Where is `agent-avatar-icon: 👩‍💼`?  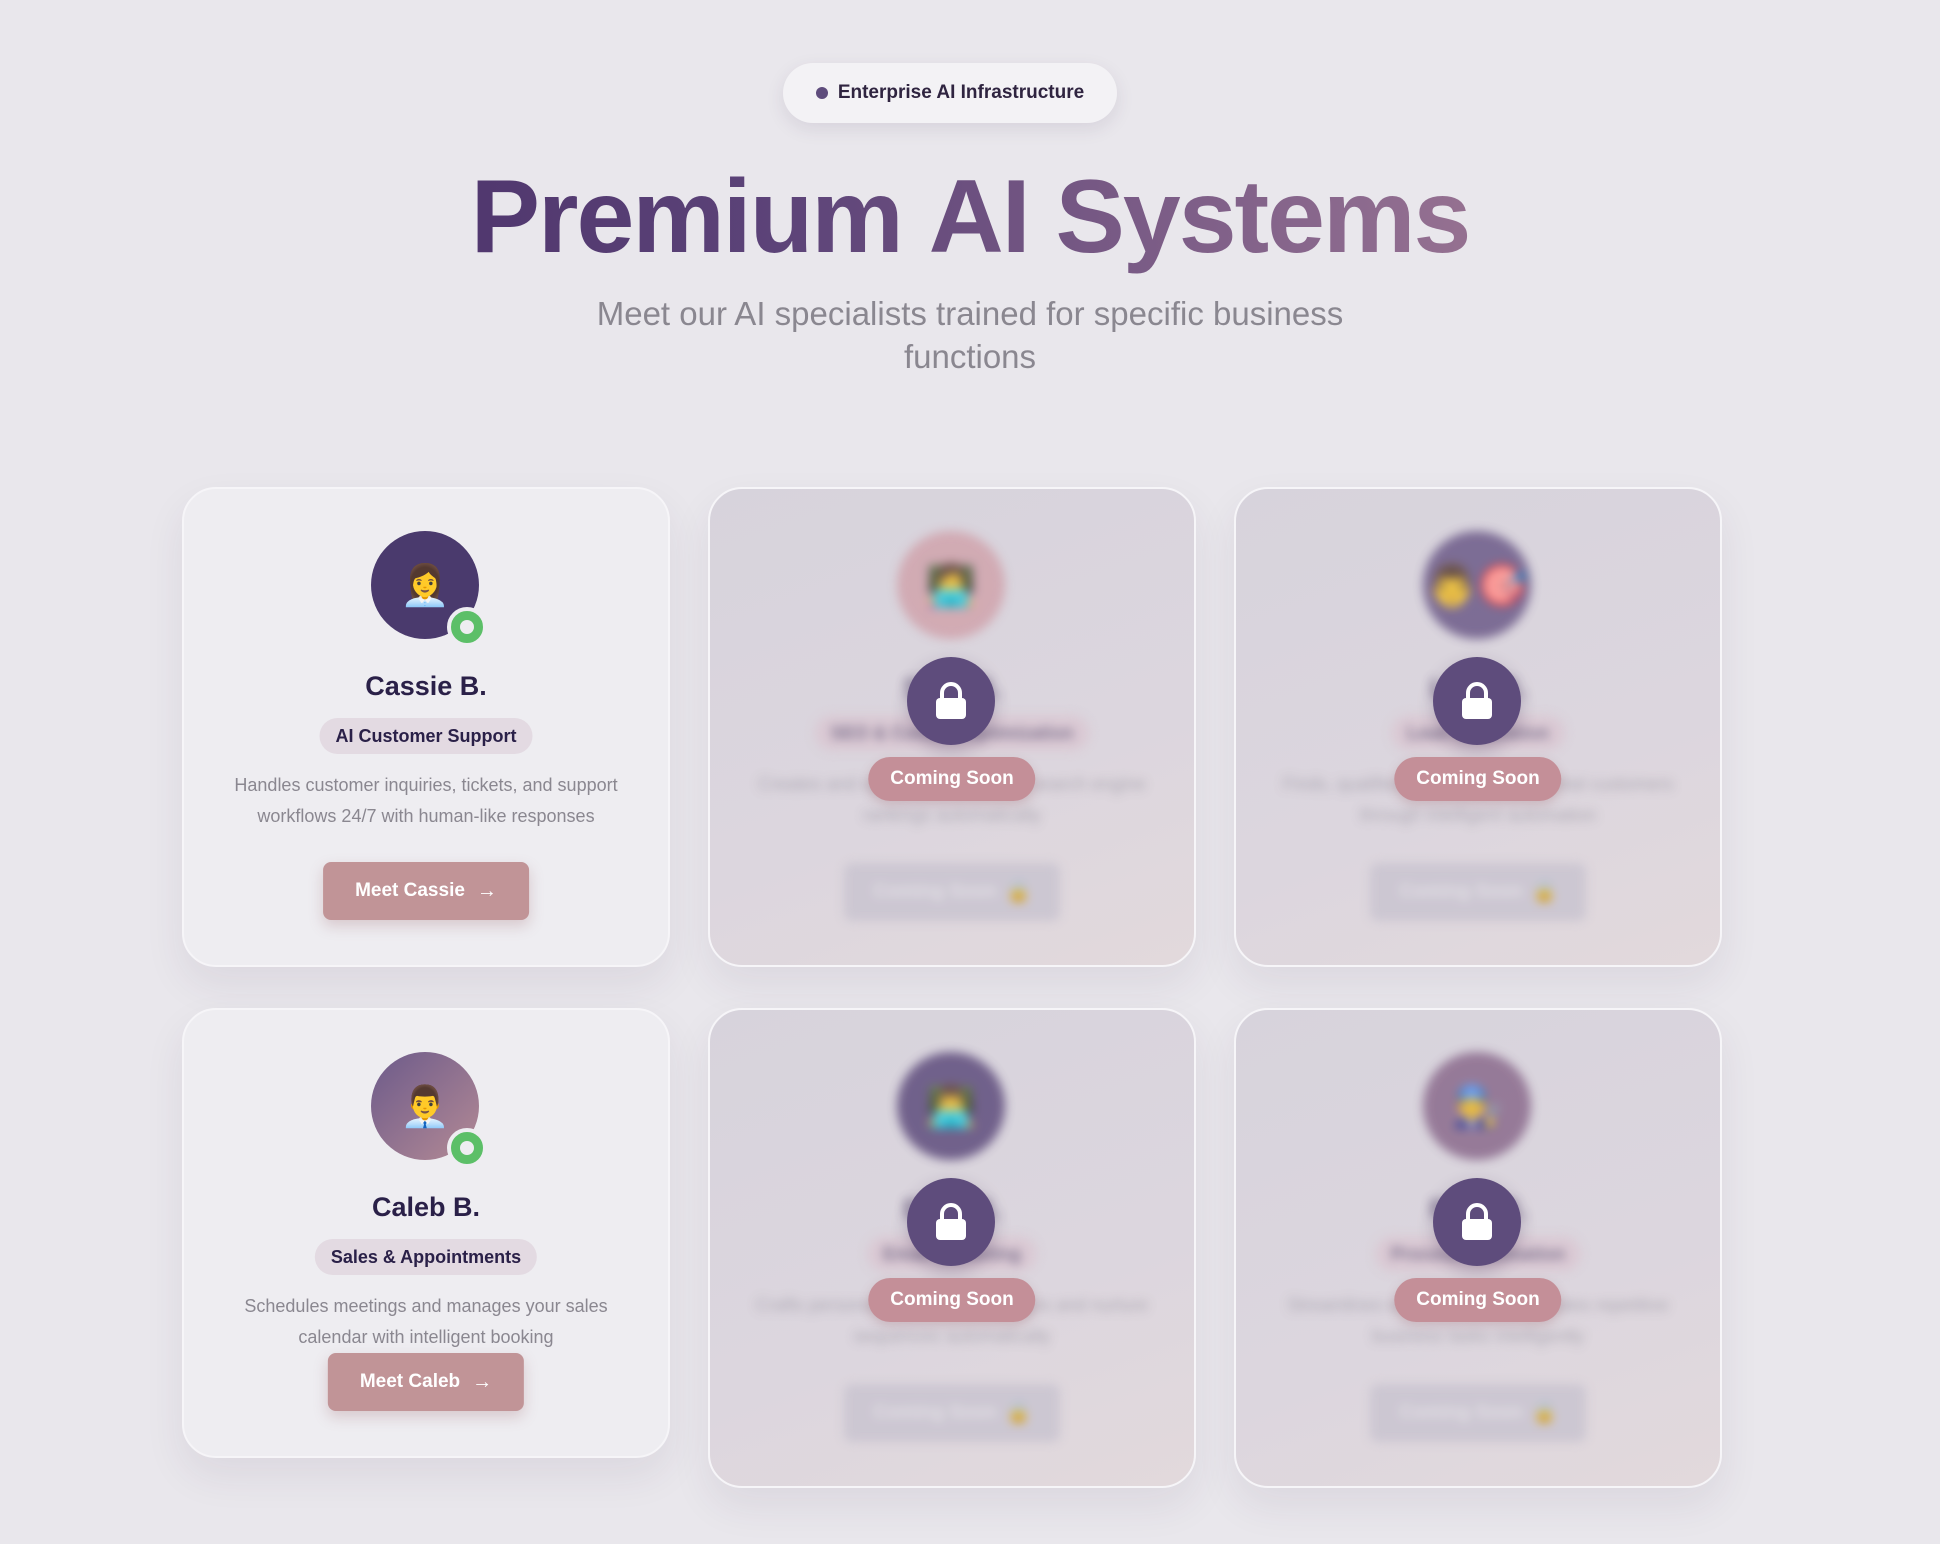 agent-avatar-icon: 👩‍💼 is located at coordinates (425, 585).